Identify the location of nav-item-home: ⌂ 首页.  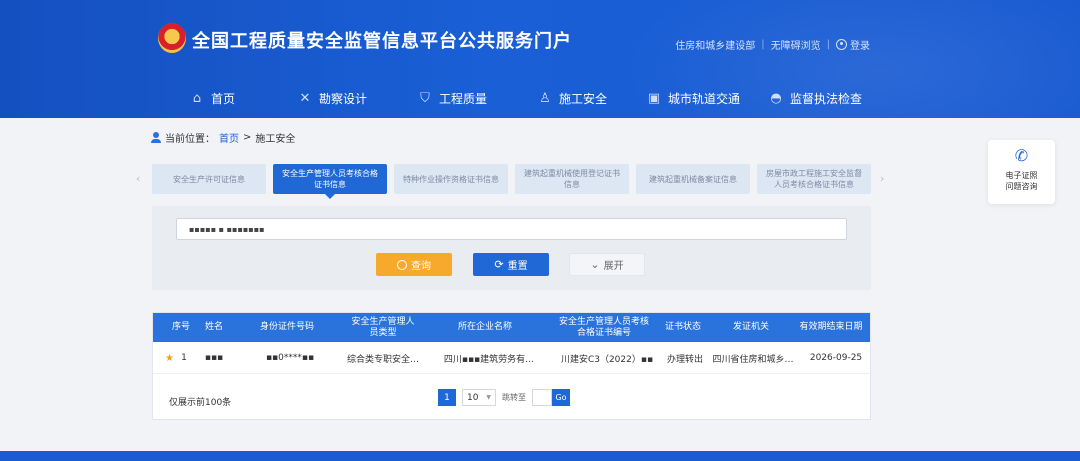
(212, 98).